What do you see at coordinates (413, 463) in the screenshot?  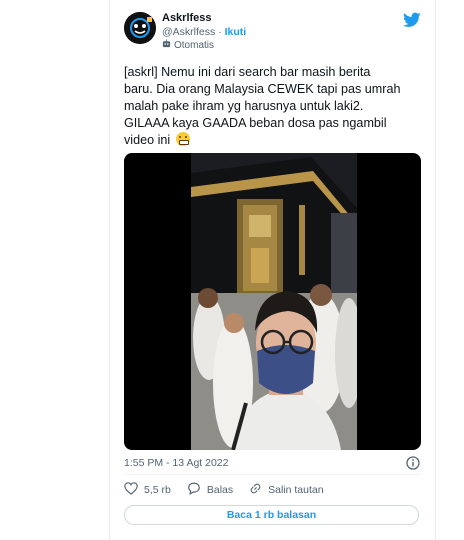 I see `info-icon` at bounding box center [413, 463].